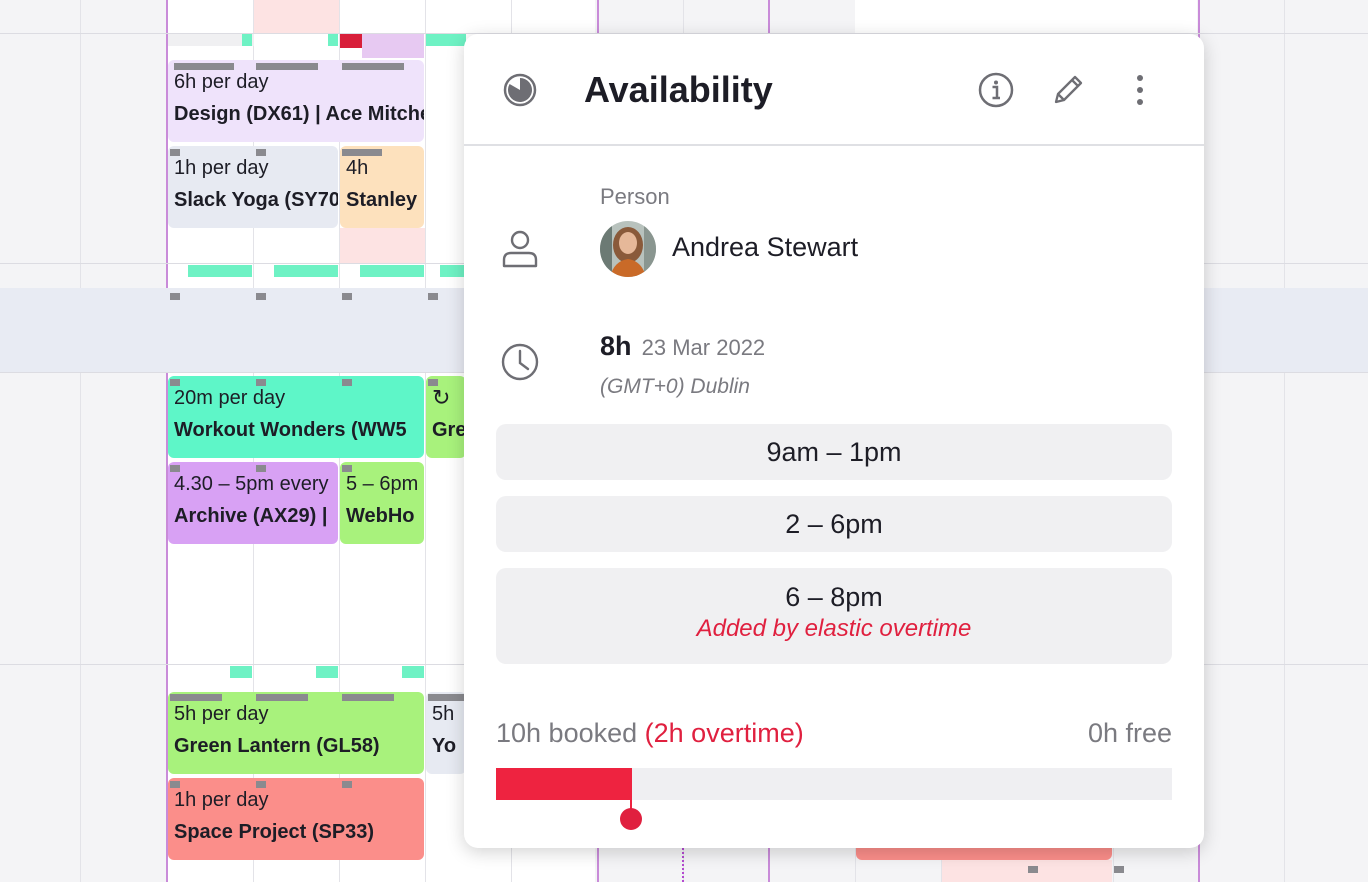  Describe the element at coordinates (834, 90) in the screenshot. I see `panel-header: Availability` at that location.